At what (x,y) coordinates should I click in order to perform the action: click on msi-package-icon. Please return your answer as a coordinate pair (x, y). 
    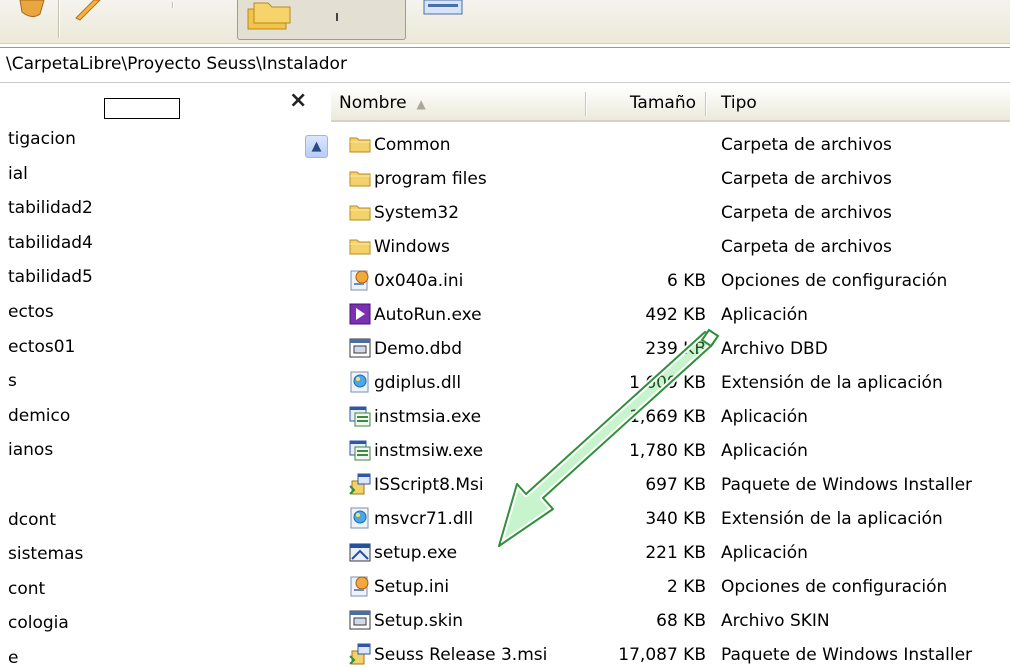
    Looking at the image, I should click on (360, 484).